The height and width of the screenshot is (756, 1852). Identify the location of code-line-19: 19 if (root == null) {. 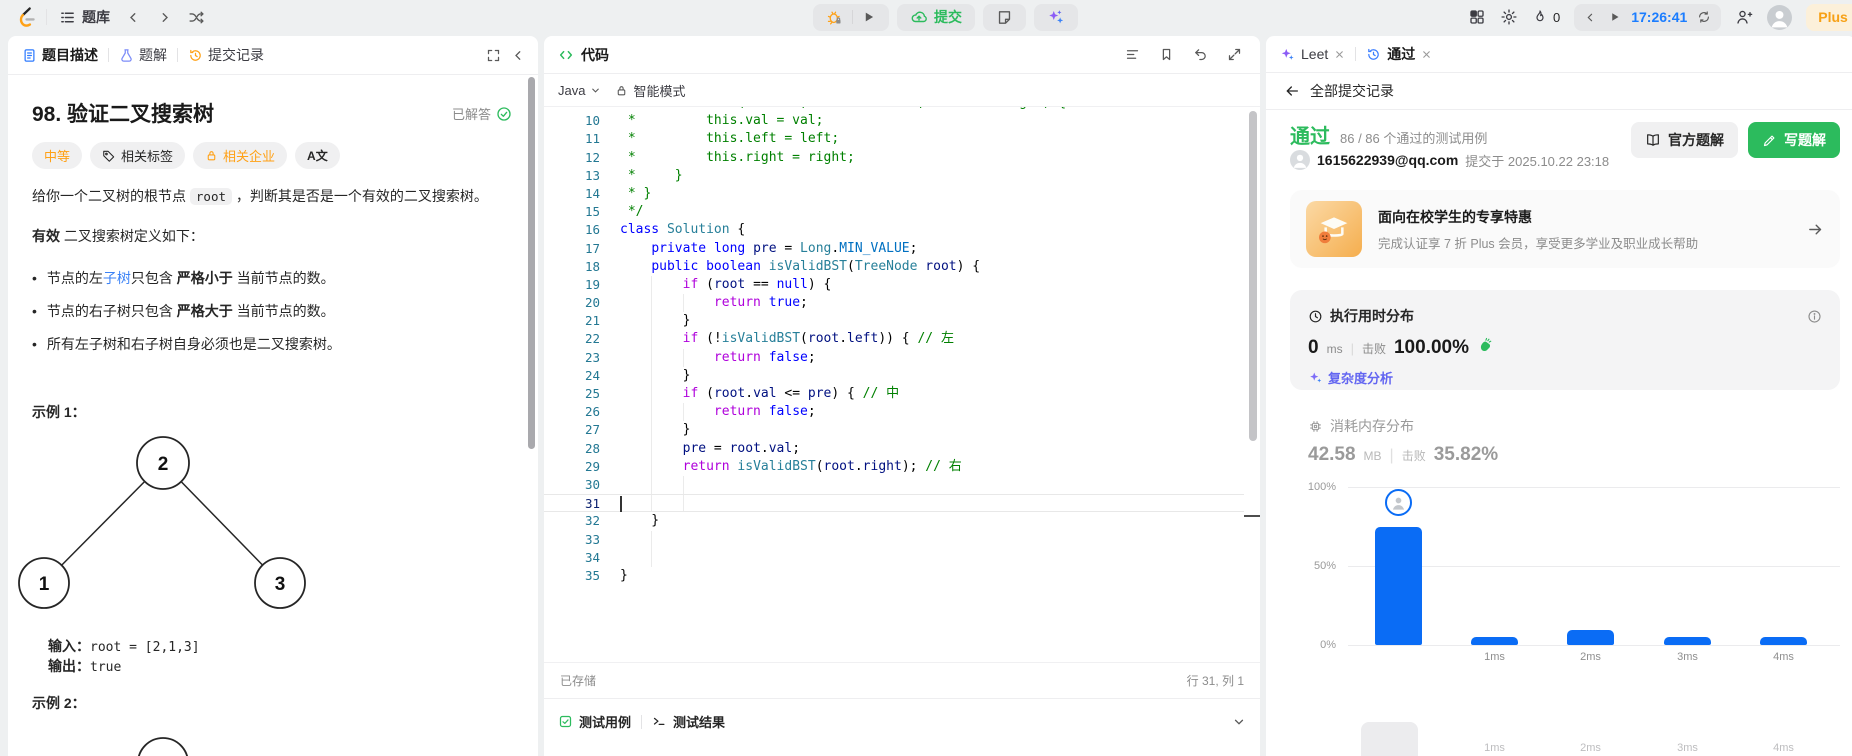
(894, 285).